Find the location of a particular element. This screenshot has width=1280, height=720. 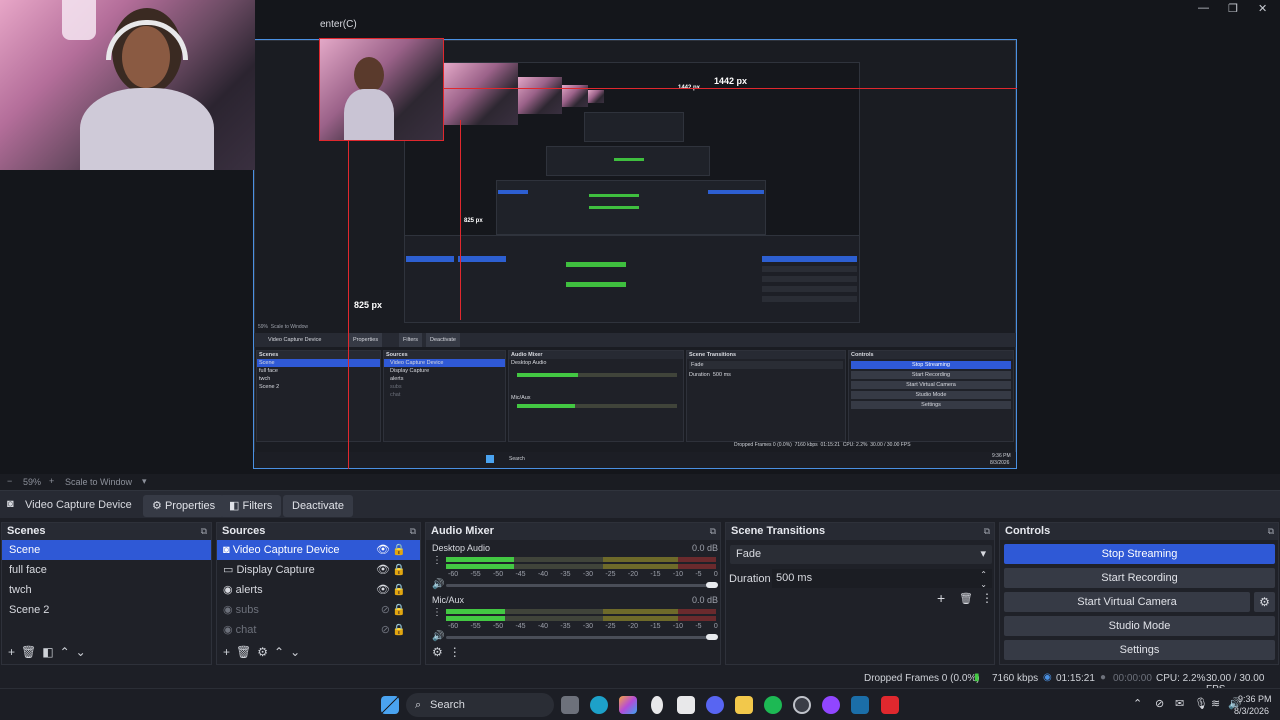

spotify-icon is located at coordinates (773, 705).